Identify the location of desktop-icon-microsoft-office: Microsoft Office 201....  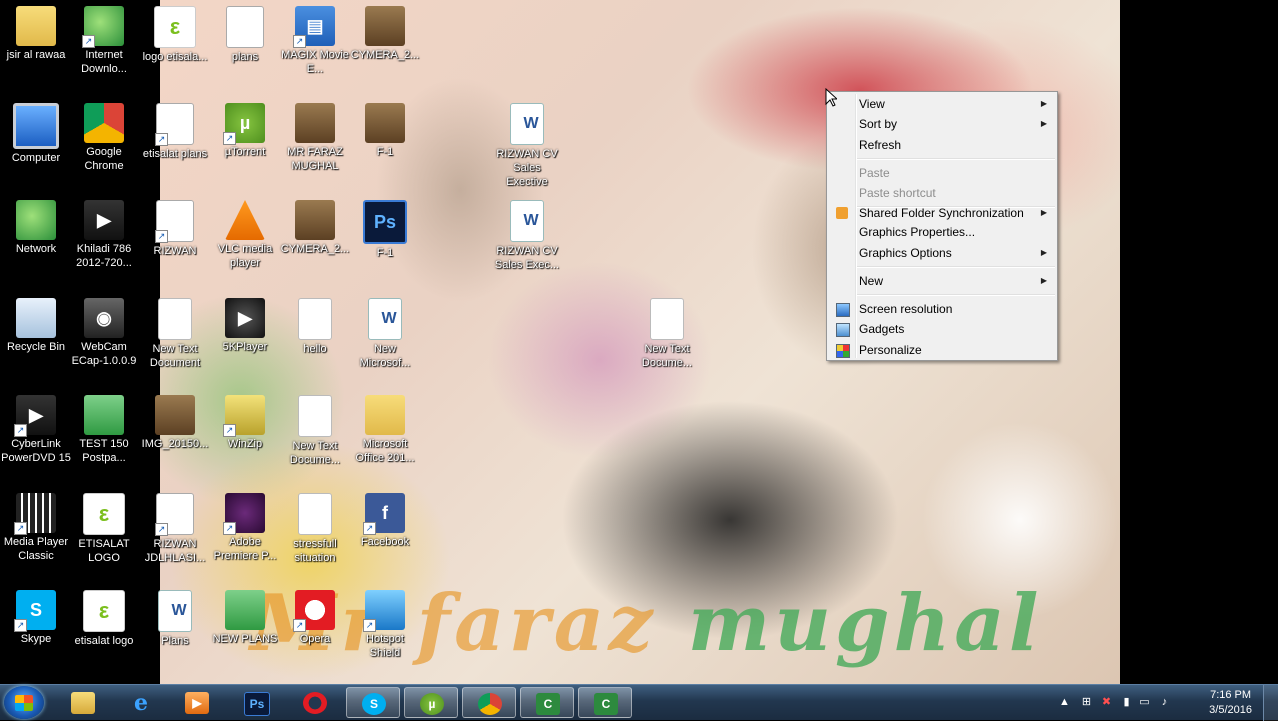
(385, 427).